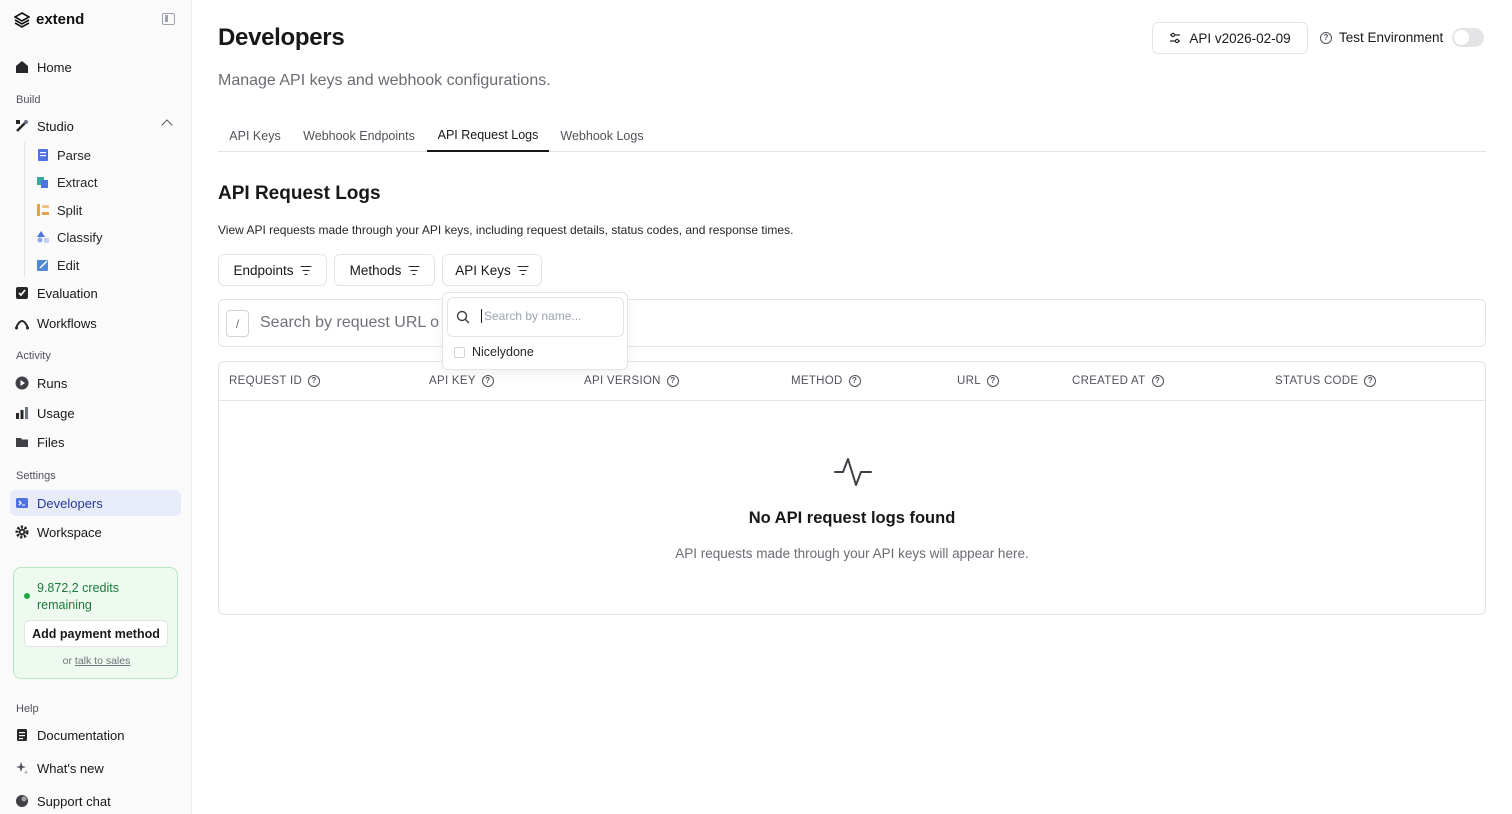 The image size is (1512, 814). What do you see at coordinates (22, 293) in the screenshot?
I see `evaluation-icon` at bounding box center [22, 293].